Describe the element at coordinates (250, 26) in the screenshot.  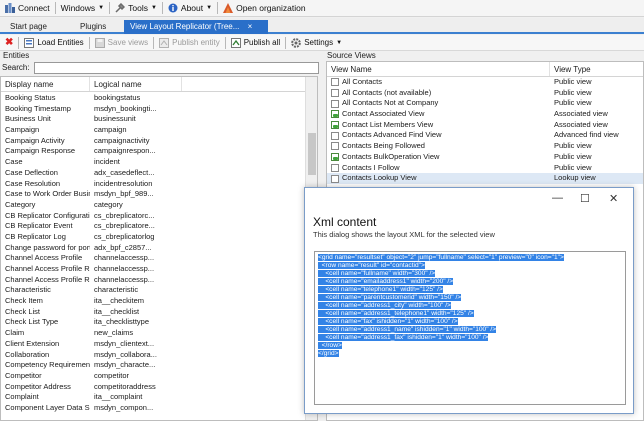
I see `close-icon: ×` at that location.